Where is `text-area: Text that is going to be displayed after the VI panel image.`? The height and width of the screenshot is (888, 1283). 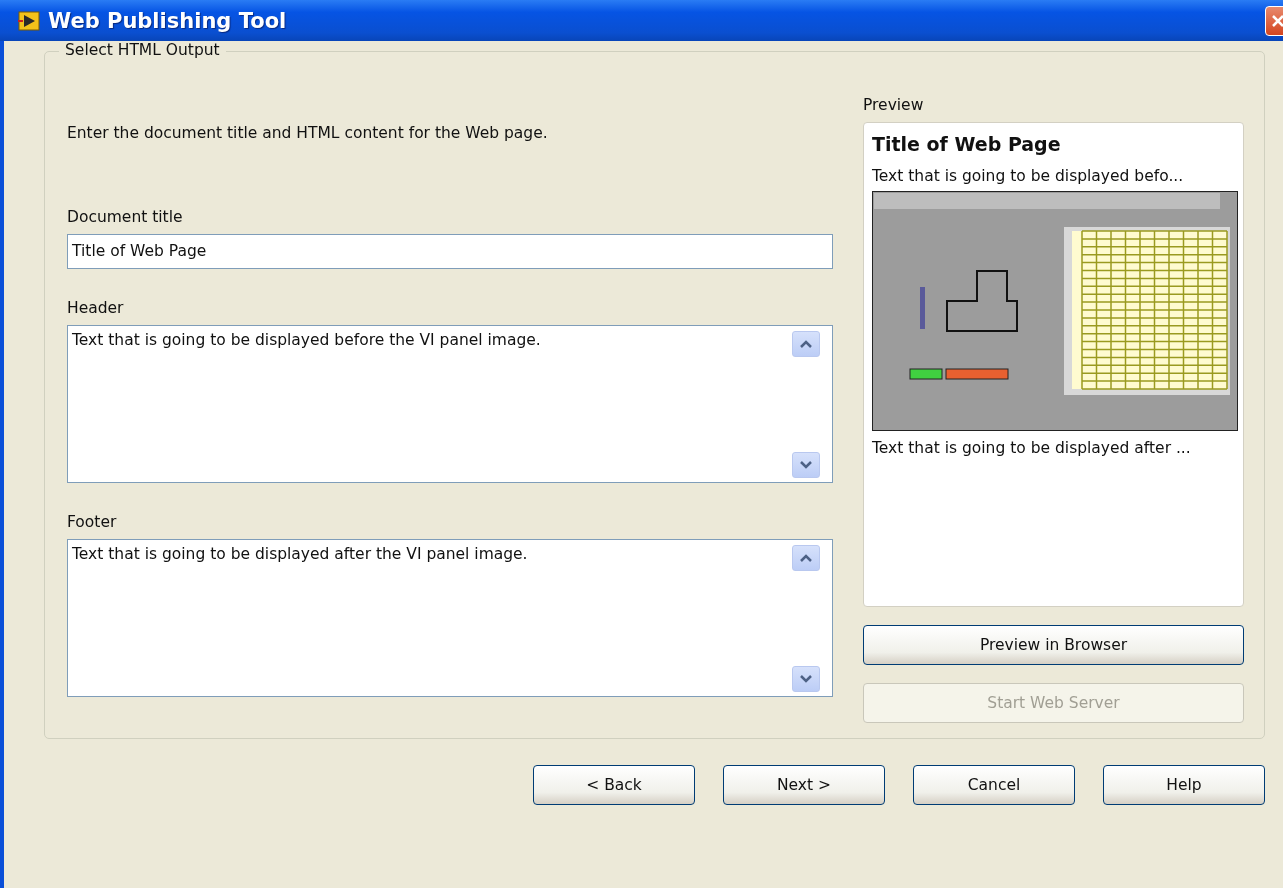
text-area: Text that is going to be displayed after the VI panel image. is located at coordinates (450, 618).